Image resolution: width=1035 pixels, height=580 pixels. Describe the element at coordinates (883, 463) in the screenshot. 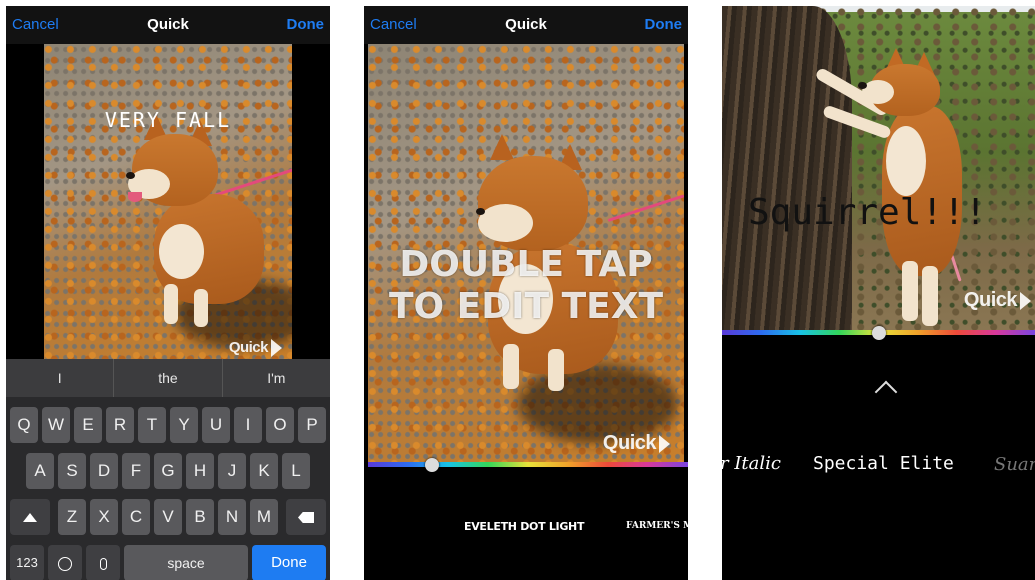

I see `font-option-special-elite: Special Elite` at that location.